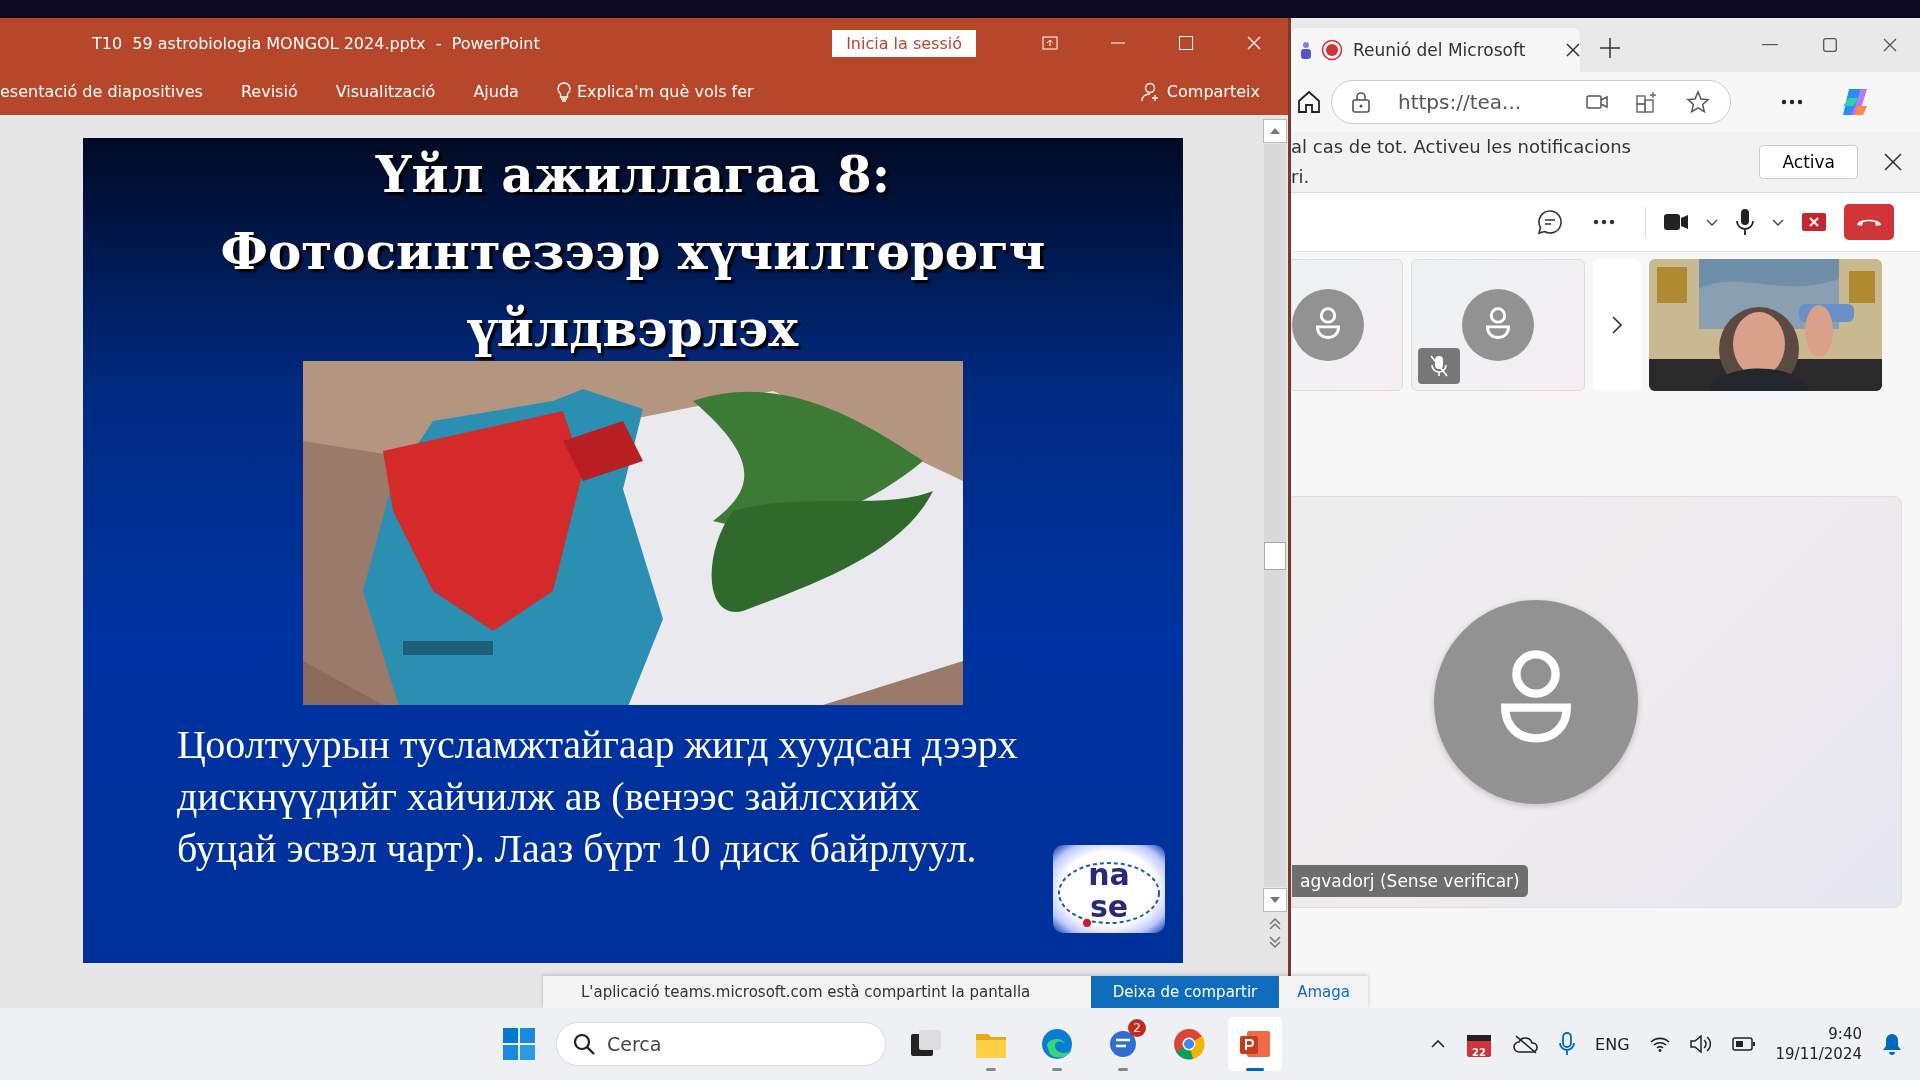 This screenshot has width=1920, height=1080. What do you see at coordinates (1200, 91) in the screenshot?
I see `share-button: Comparteix` at bounding box center [1200, 91].